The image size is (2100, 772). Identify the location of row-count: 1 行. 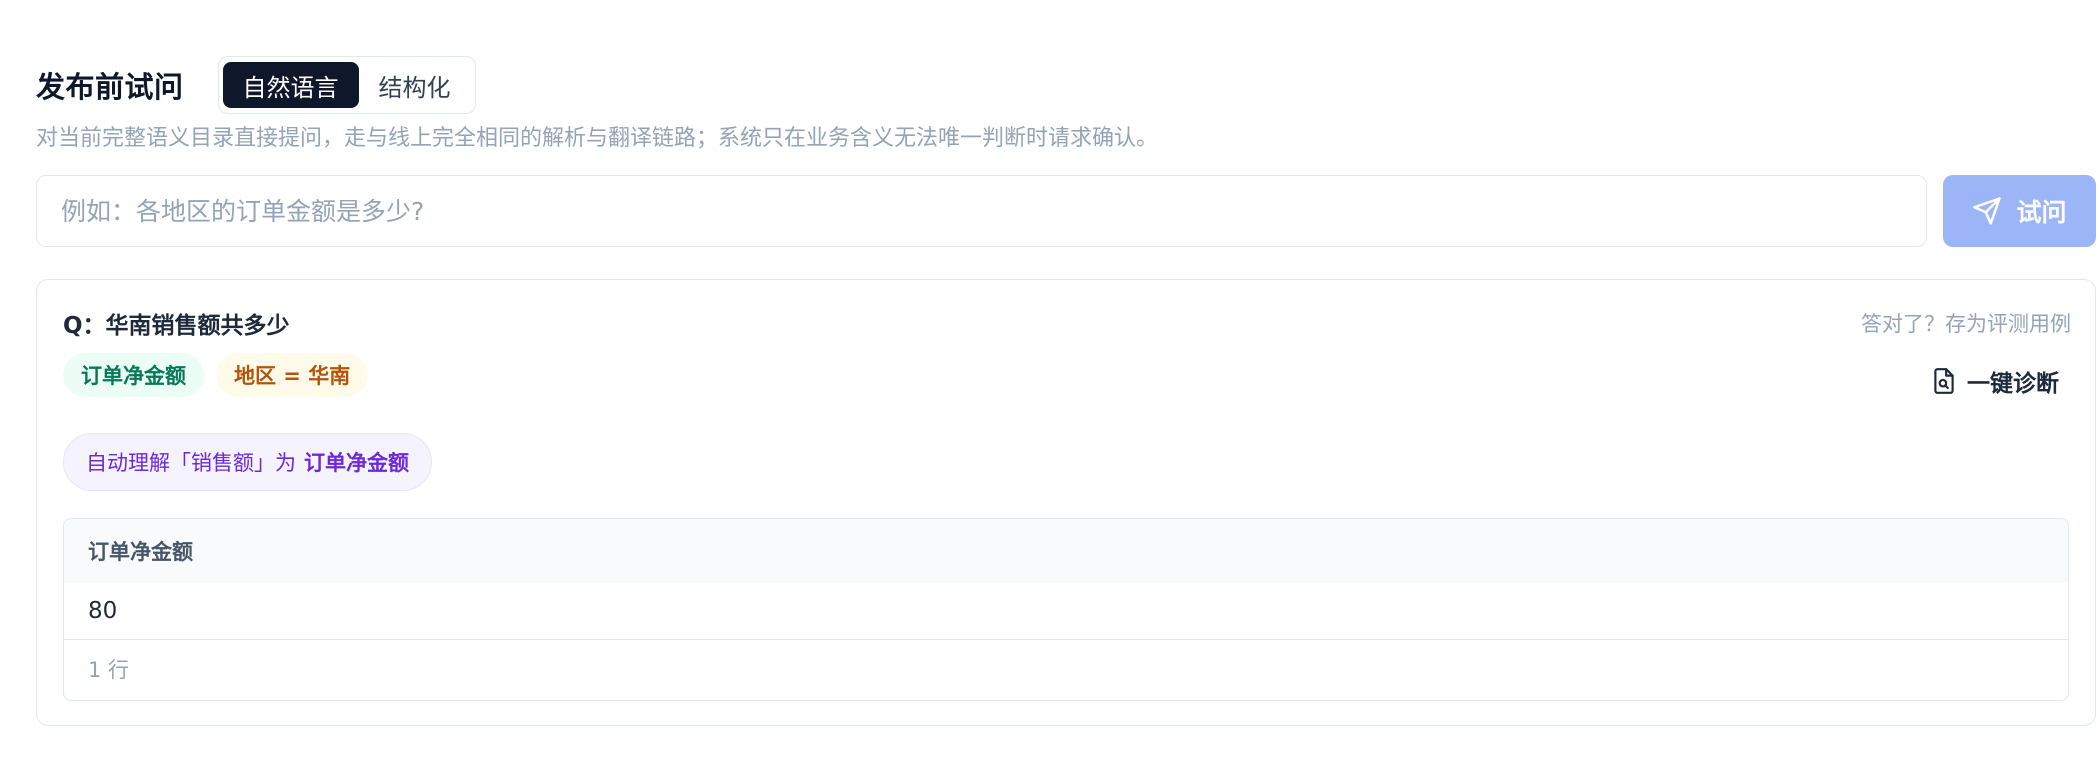
(109, 670).